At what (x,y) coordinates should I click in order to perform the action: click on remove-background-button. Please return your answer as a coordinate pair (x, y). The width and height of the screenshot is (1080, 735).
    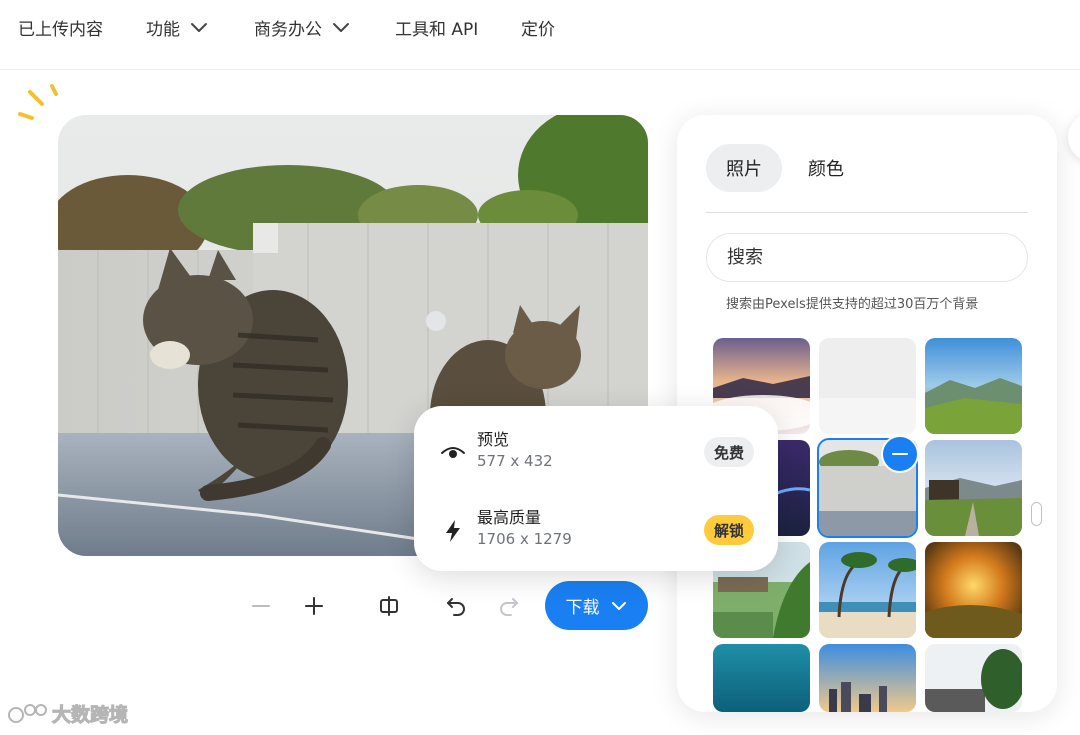
    Looking at the image, I should click on (900, 454).